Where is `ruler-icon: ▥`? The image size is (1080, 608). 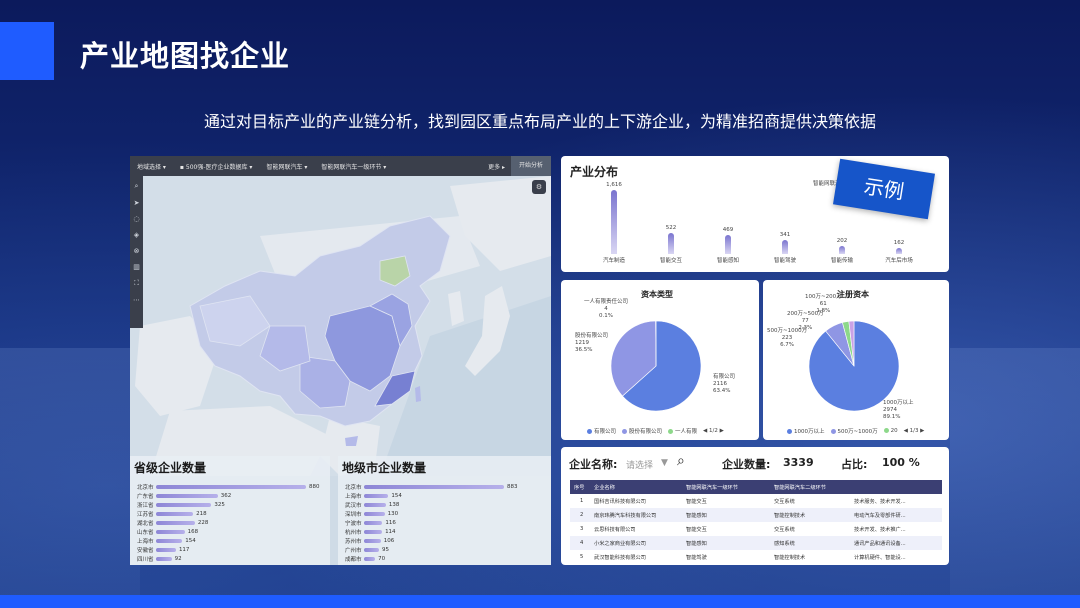
ruler-icon: ▥ is located at coordinates (136, 267).